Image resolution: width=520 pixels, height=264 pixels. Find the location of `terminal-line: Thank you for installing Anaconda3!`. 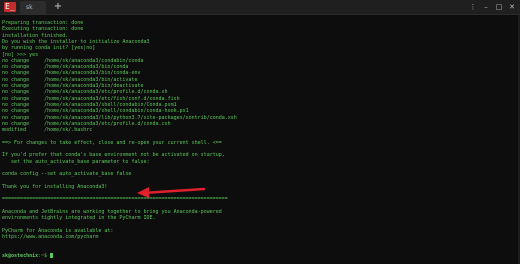

terminal-line: Thank you for installing Anaconda3! is located at coordinates (55, 186).